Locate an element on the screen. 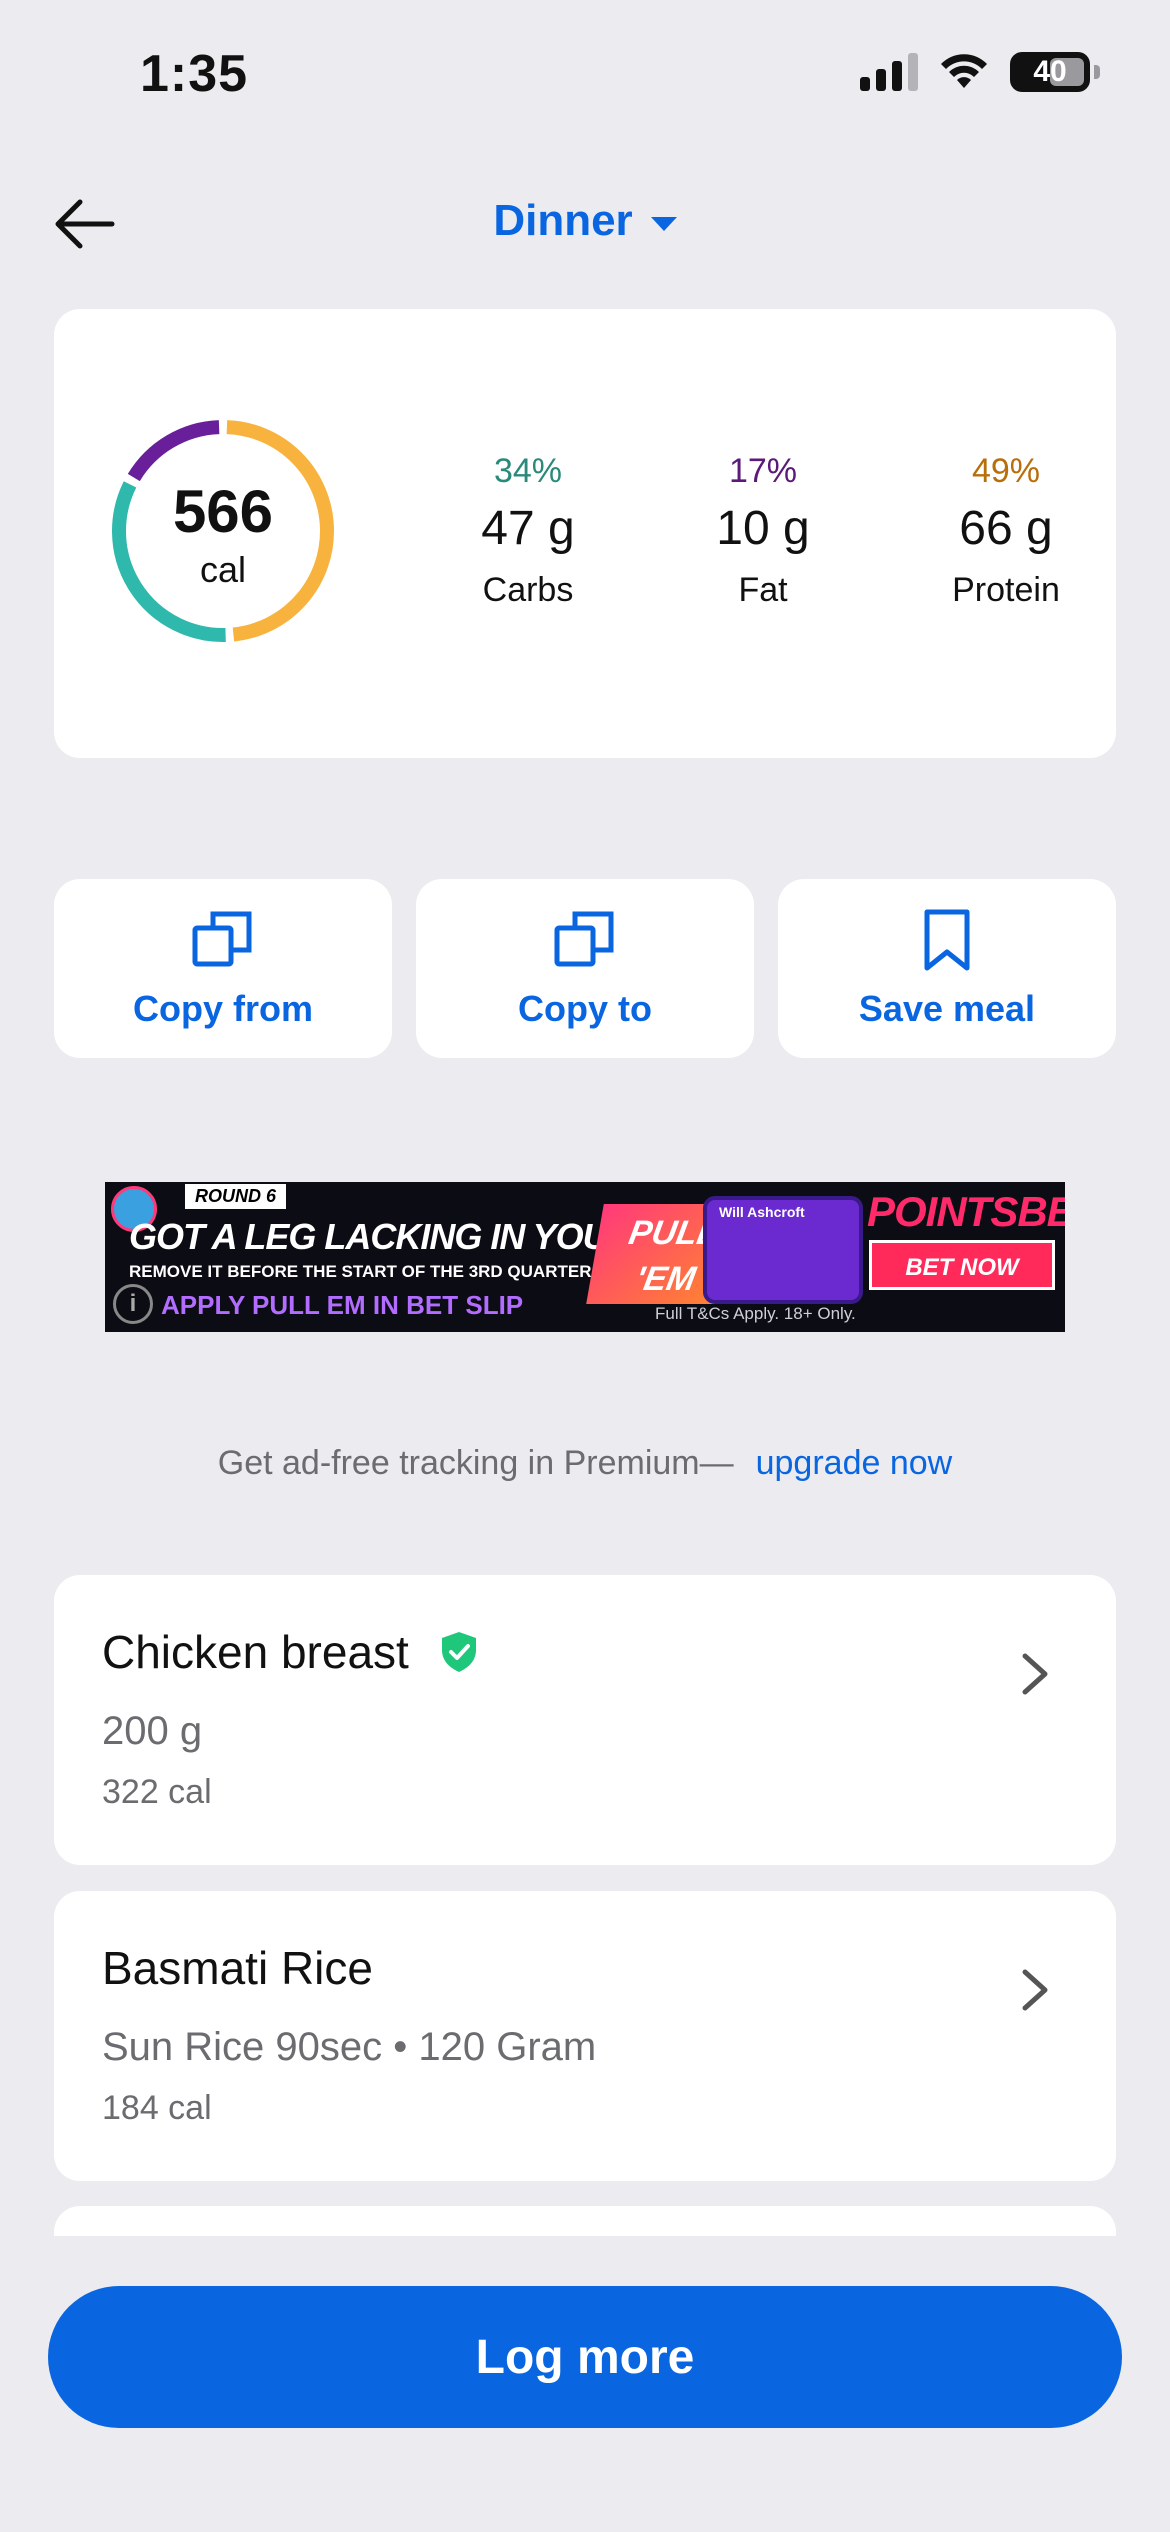 This screenshot has height=2532, width=1170. verified-shield-icon is located at coordinates (458, 1652).